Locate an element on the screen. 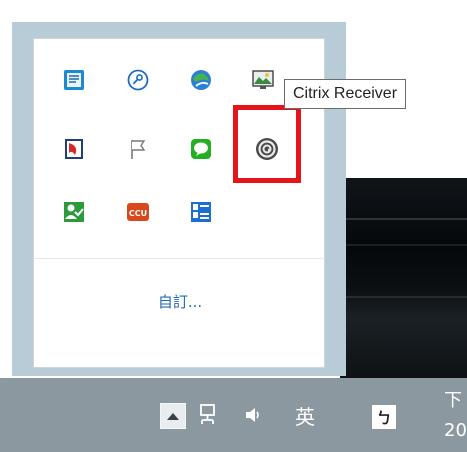 The height and width of the screenshot is (452, 467). desktop-background is located at coordinates (403, 278).